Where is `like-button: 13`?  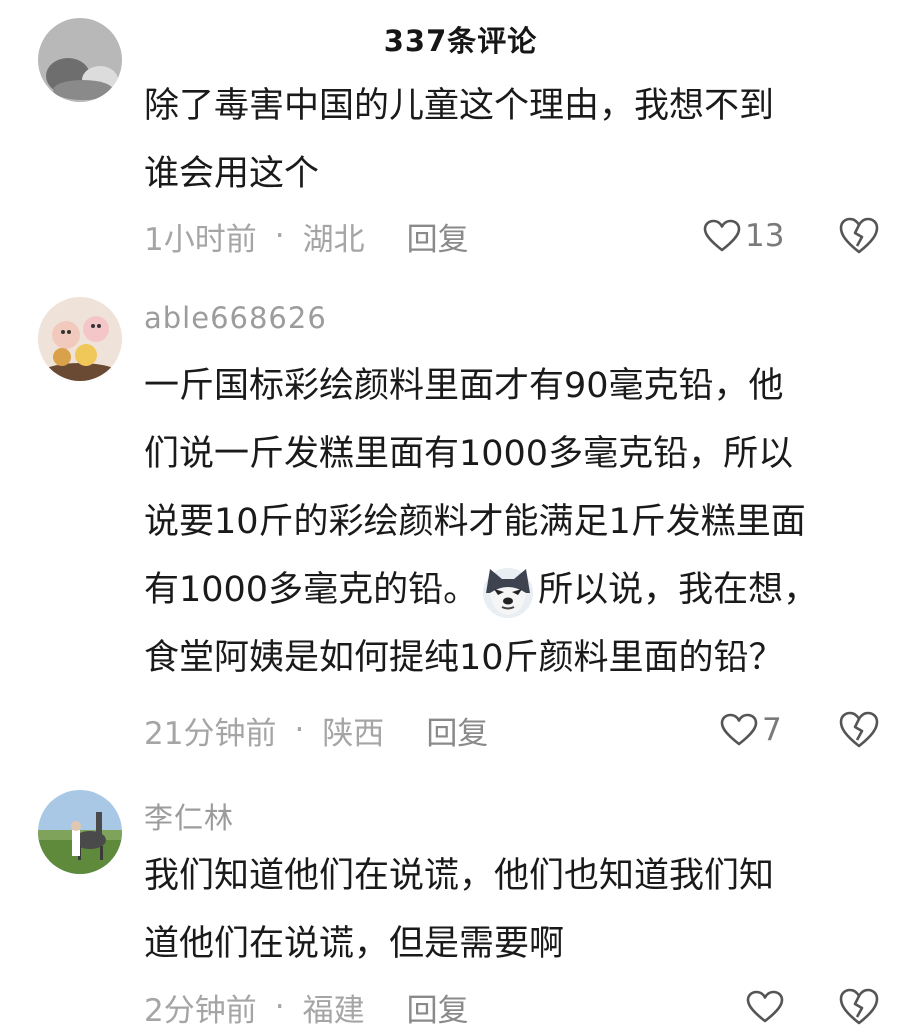
like-button: 13 is located at coordinates (743, 236).